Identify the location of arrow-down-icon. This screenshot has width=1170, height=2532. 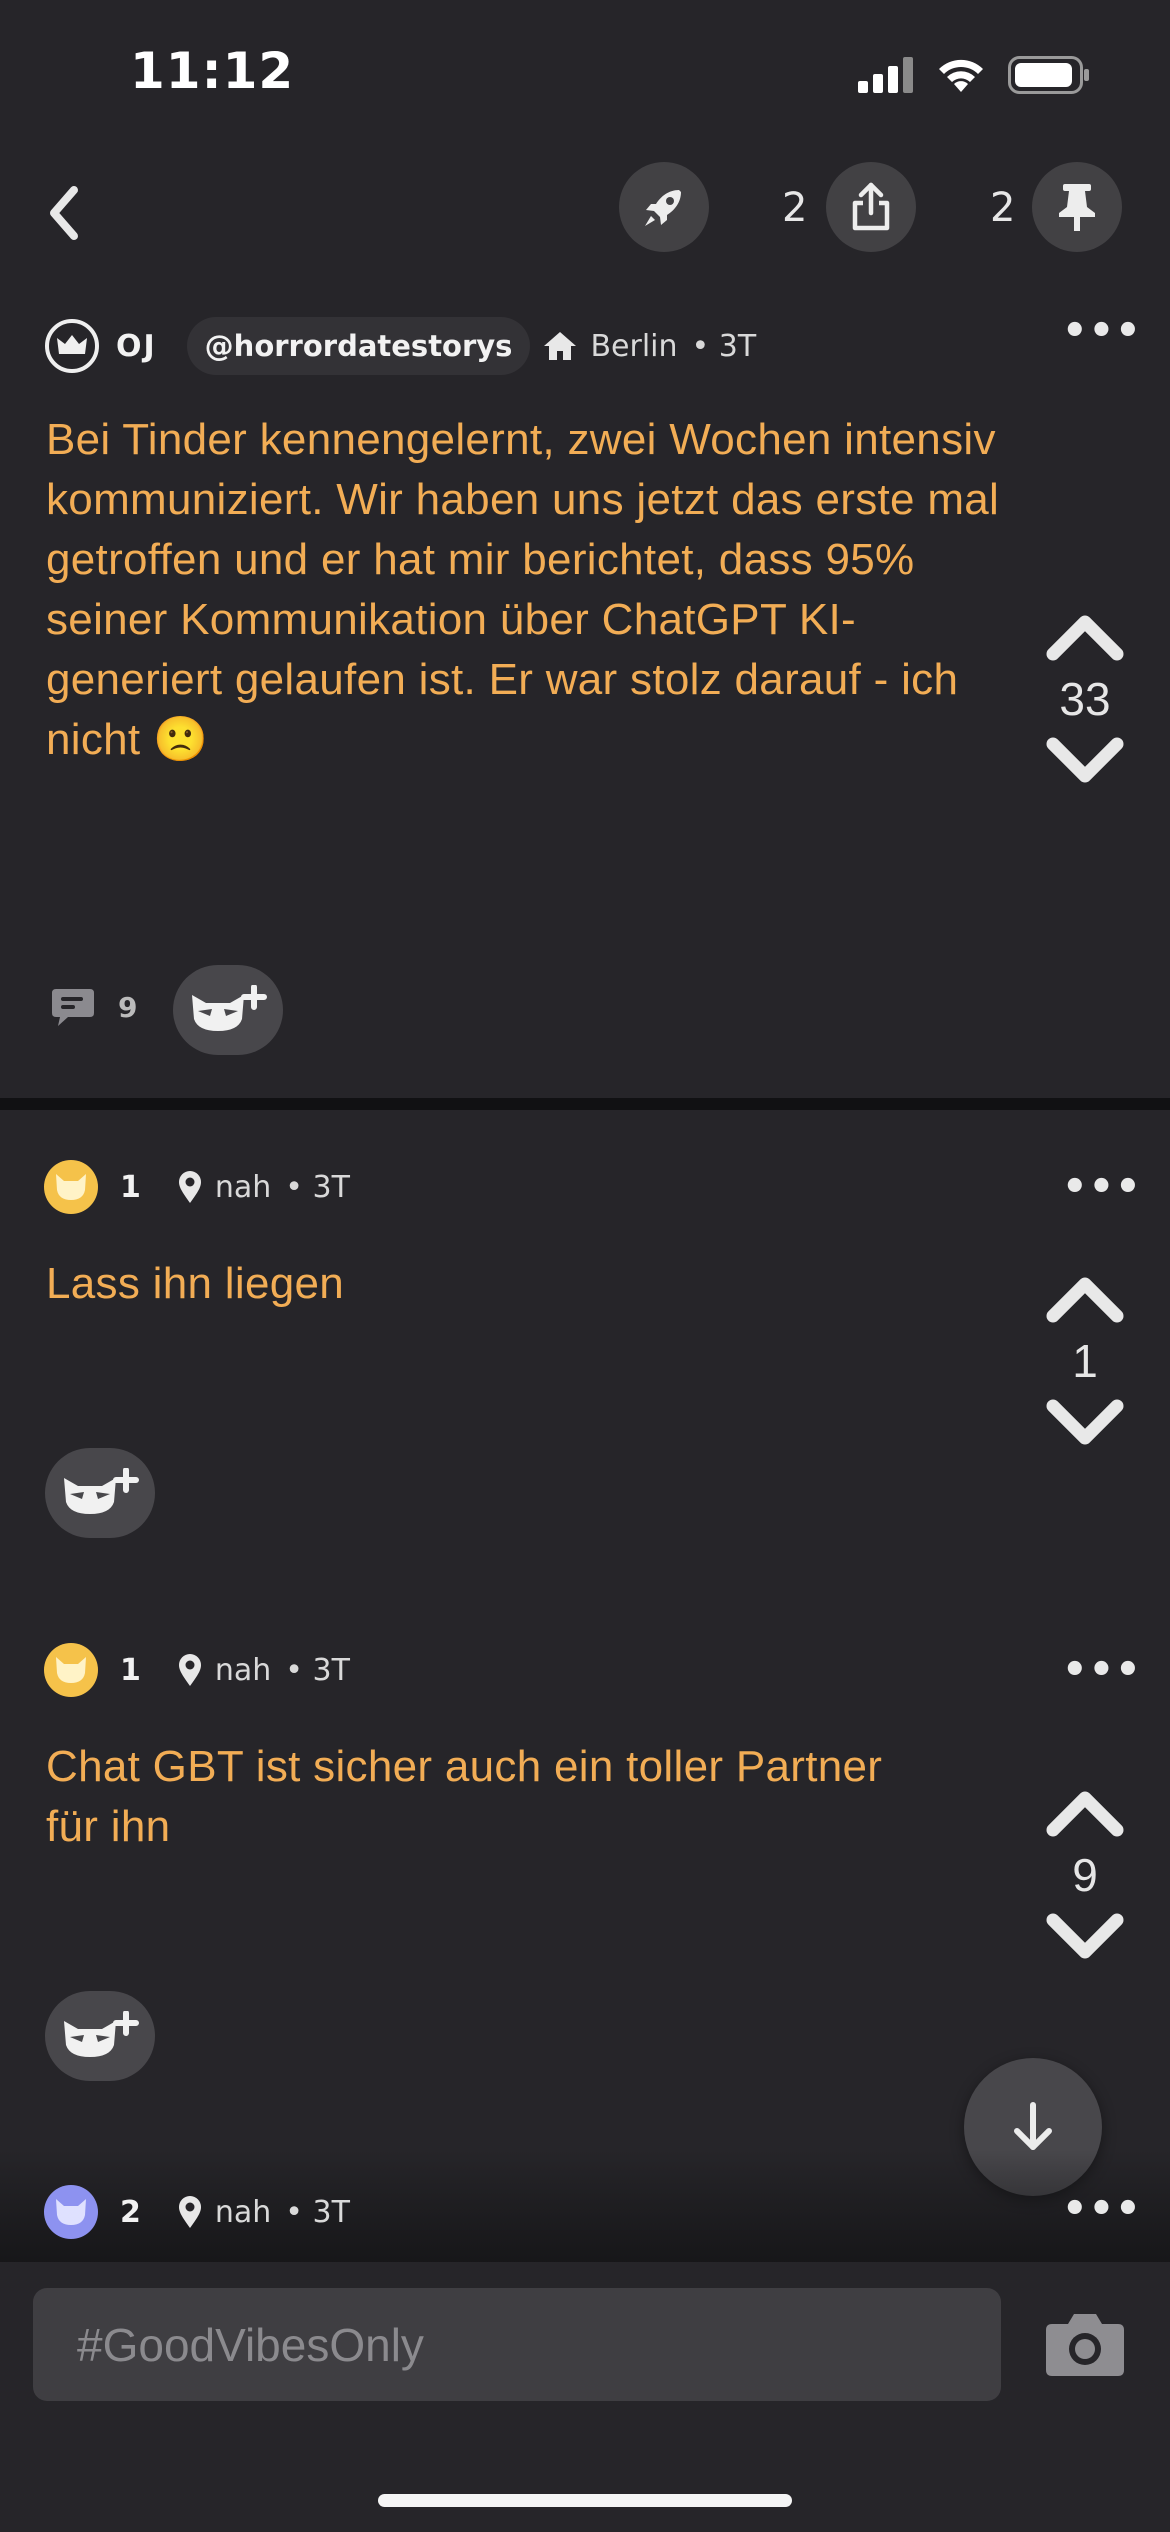
(1033, 2126).